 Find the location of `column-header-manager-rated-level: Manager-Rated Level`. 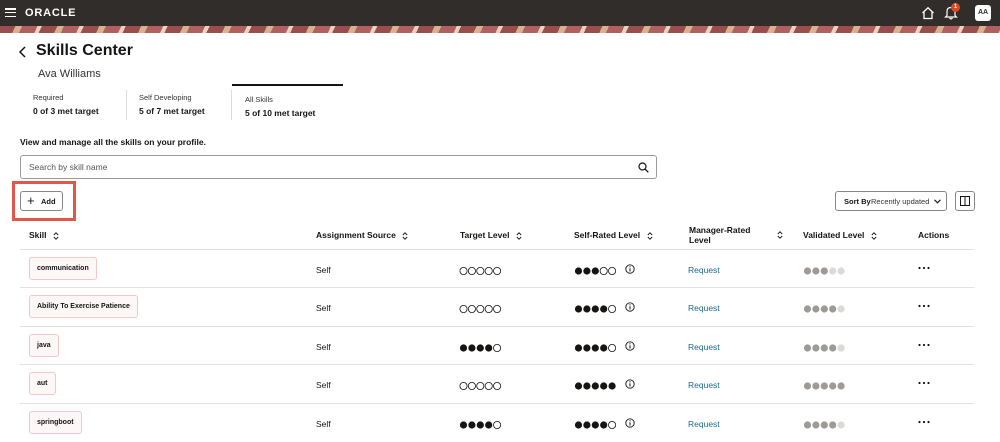

column-header-manager-rated-level: Manager-Rated Level is located at coordinates (724, 235).